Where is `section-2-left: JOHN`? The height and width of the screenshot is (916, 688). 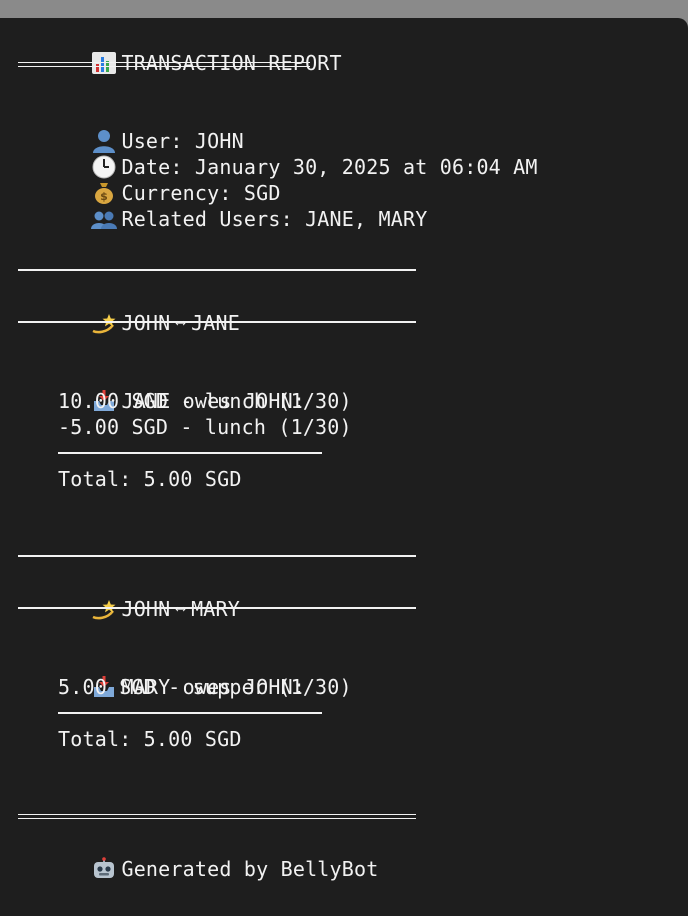
section-2-left: JOHN is located at coordinates (146, 609).